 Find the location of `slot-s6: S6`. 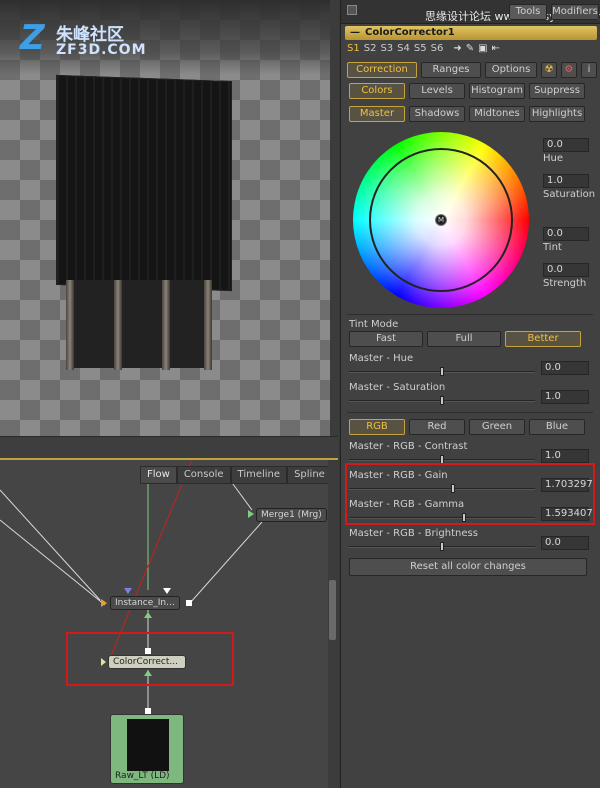

slot-s6: S6 is located at coordinates (437, 48).